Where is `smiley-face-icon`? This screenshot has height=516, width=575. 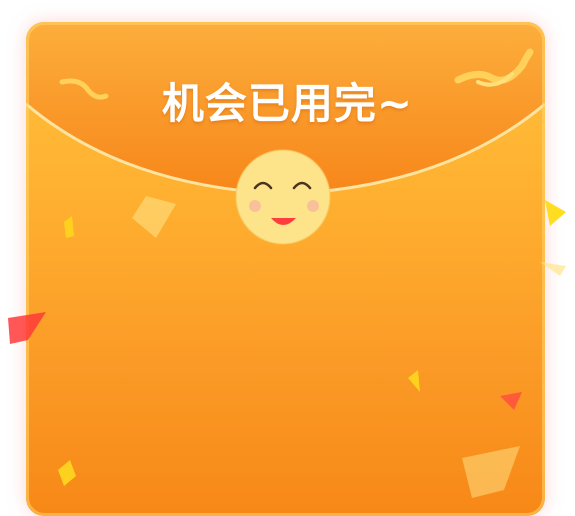 smiley-face-icon is located at coordinates (283, 197).